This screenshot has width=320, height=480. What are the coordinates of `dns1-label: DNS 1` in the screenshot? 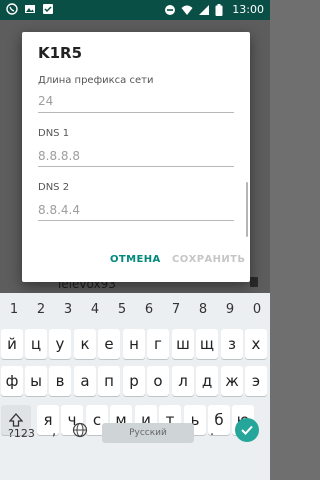 It's located at (54, 133).